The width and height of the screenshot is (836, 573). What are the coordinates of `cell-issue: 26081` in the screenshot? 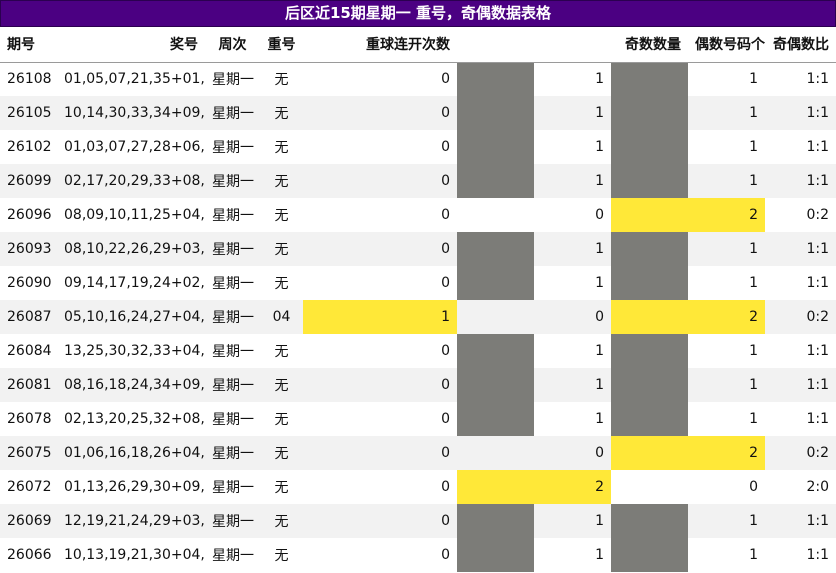 It's located at (29, 385).